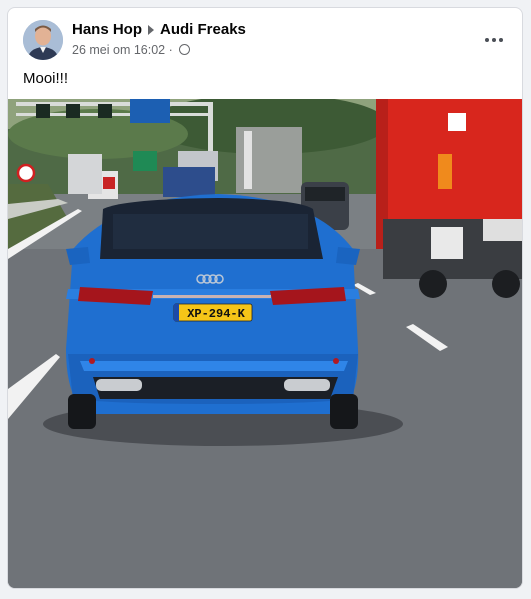 The width and height of the screenshot is (531, 599). I want to click on globe-icon, so click(185, 49).